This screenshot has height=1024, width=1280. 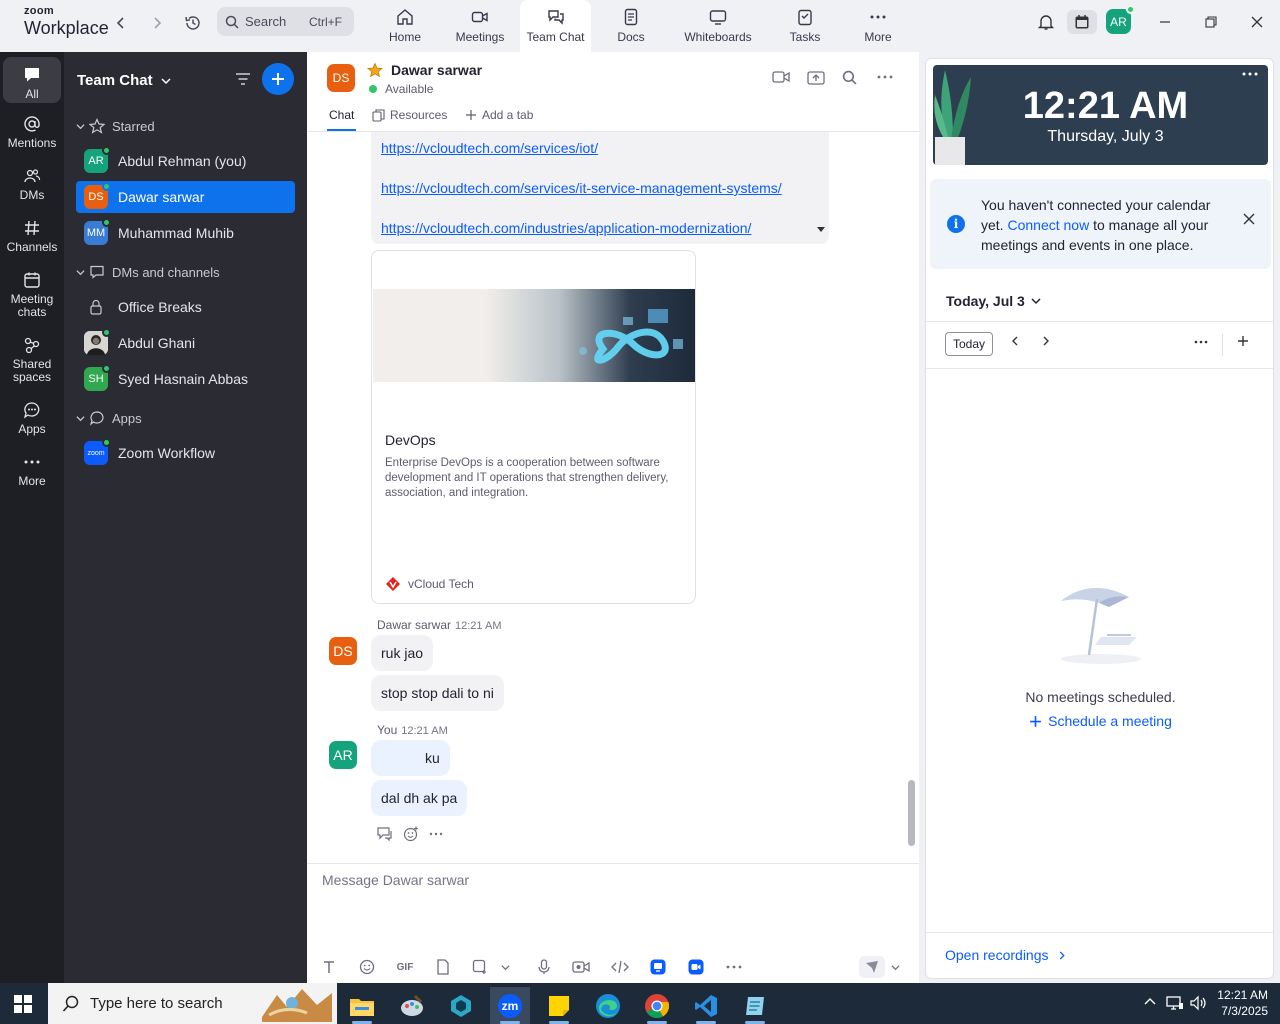 What do you see at coordinates (436, 70) in the screenshot?
I see `contact-name-header: Dawar sarwar` at bounding box center [436, 70].